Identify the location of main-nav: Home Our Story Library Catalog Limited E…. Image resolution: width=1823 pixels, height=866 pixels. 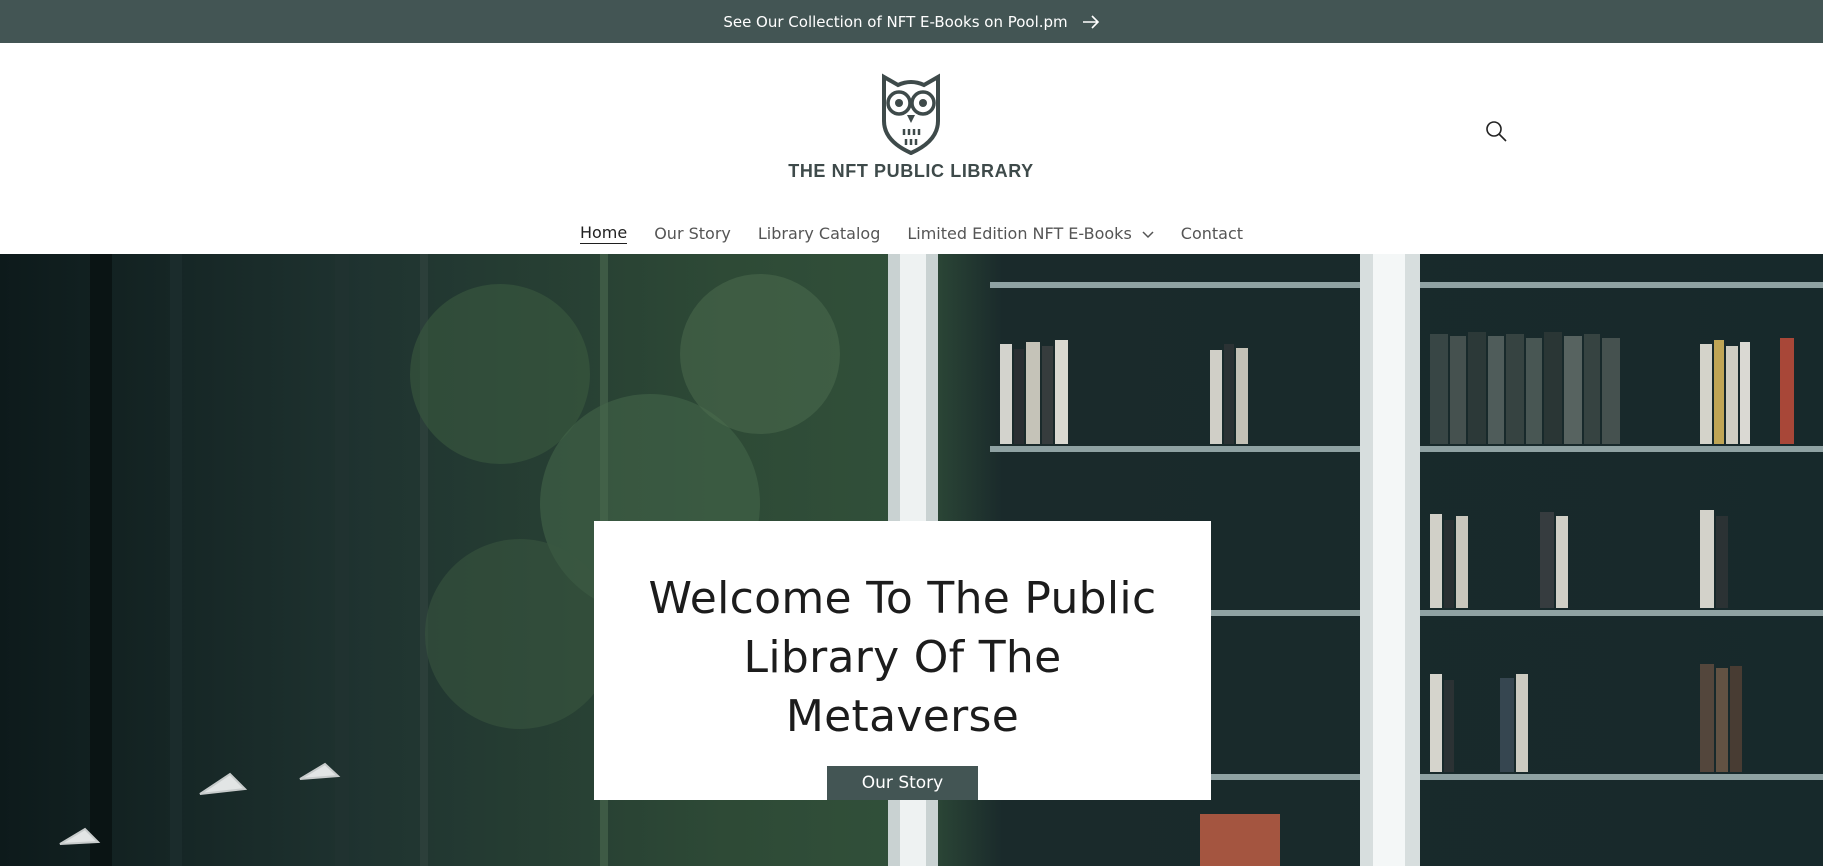
(911, 233).